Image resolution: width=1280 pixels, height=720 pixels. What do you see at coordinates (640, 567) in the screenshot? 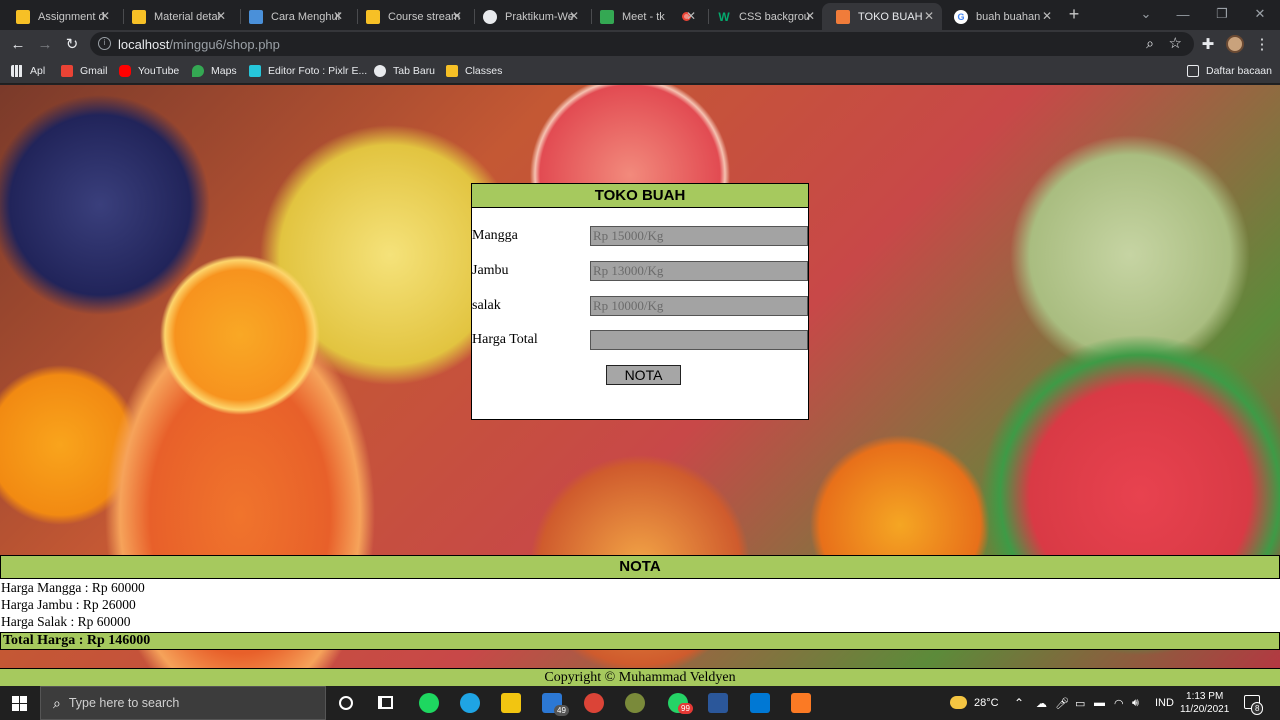
I see `nota-title: NOTA` at bounding box center [640, 567].